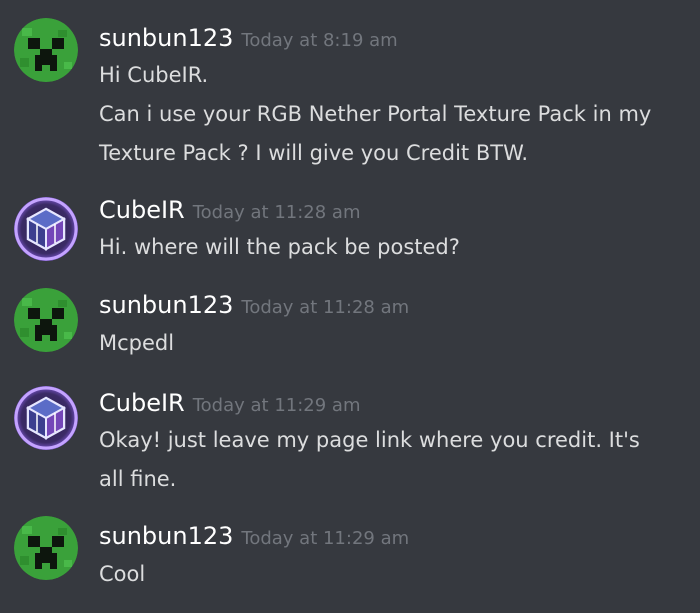 Image resolution: width=700 pixels, height=613 pixels. I want to click on message-text-line: Cool, so click(122, 574).